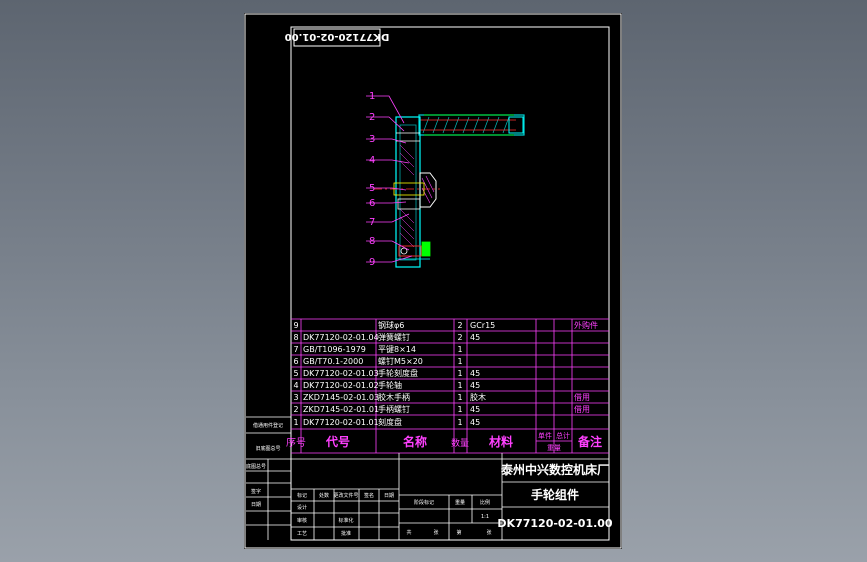 The width and height of the screenshot is (867, 562). Describe the element at coordinates (345, 520) in the screenshot. I see `tb-label-standard: 标准化` at that location.